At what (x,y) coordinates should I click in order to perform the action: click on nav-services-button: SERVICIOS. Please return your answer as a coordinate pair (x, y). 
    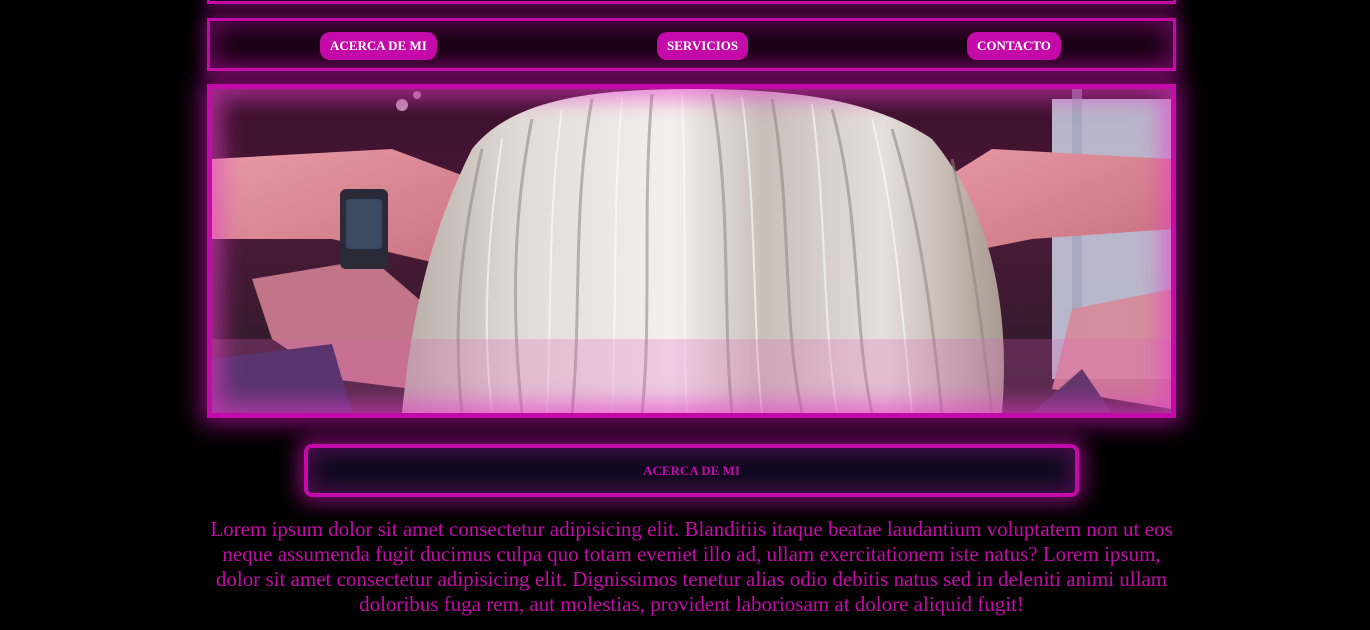
    Looking at the image, I should click on (703, 46).